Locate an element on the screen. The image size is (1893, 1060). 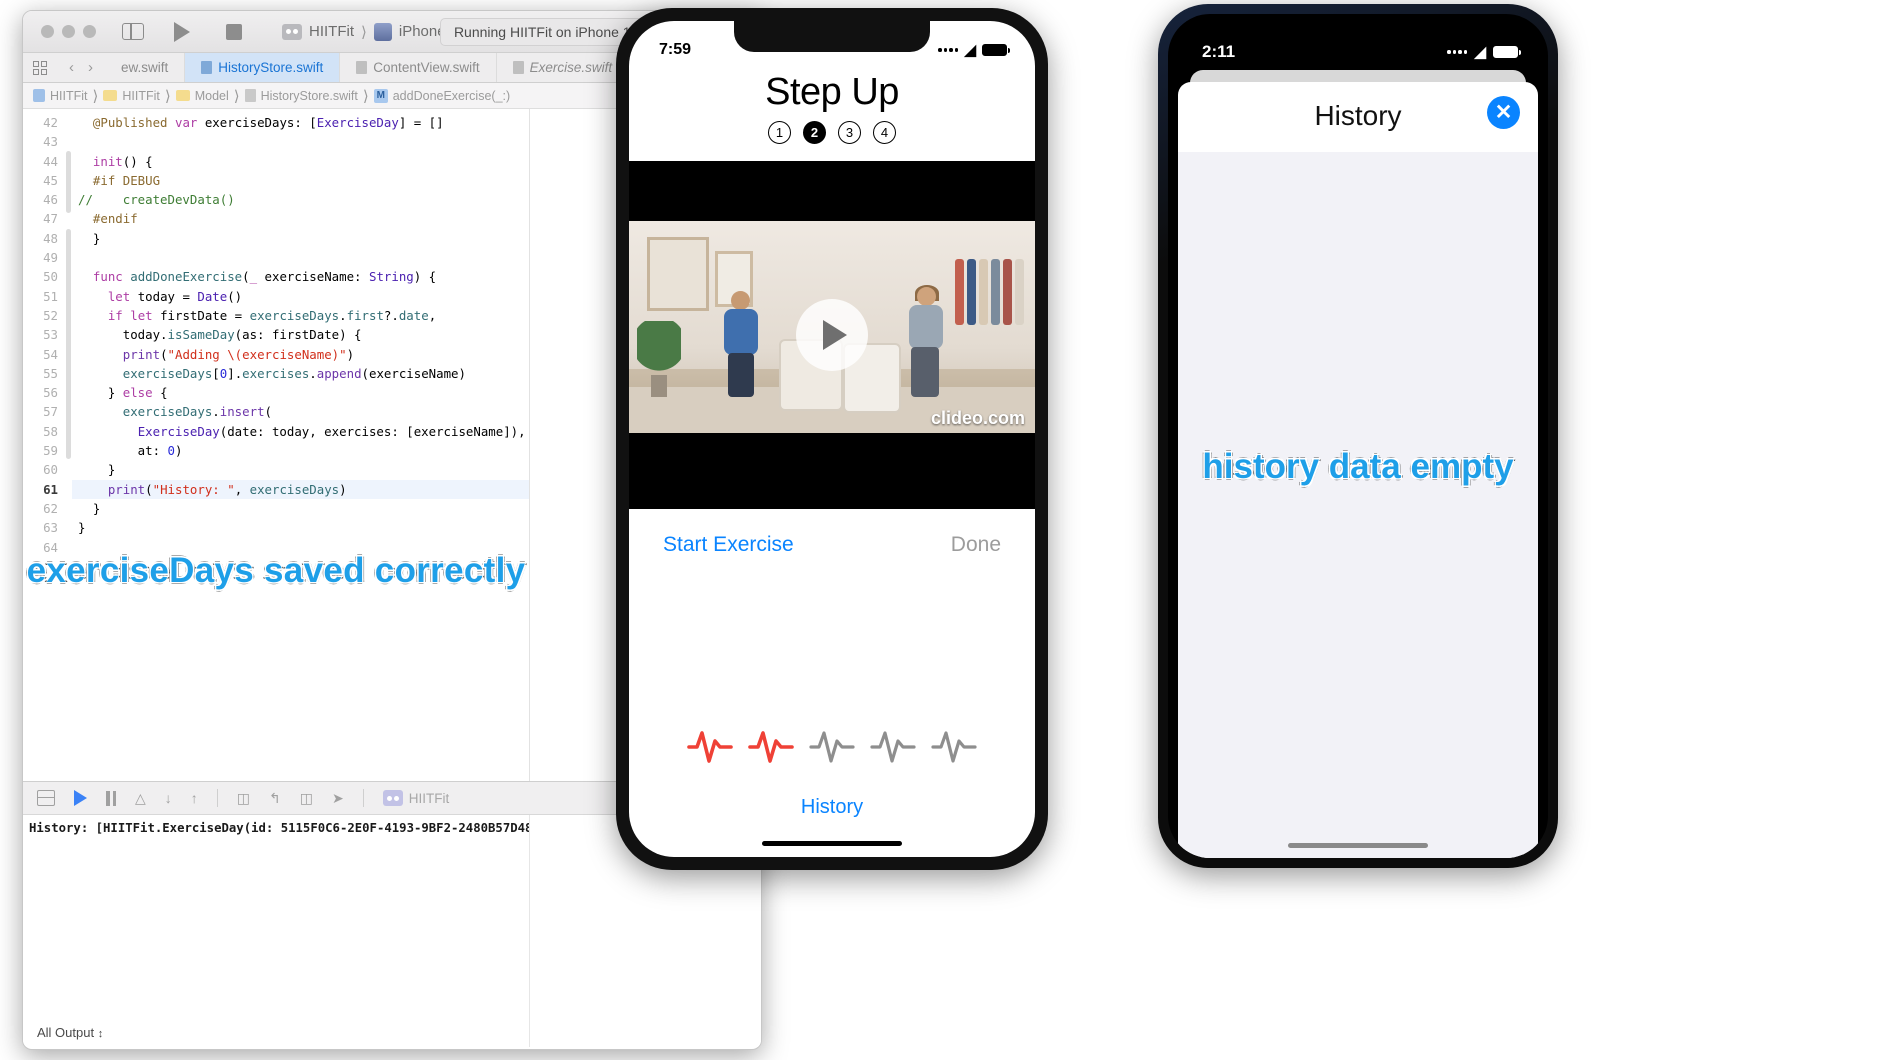
zoom-icon is located at coordinates (89, 31).